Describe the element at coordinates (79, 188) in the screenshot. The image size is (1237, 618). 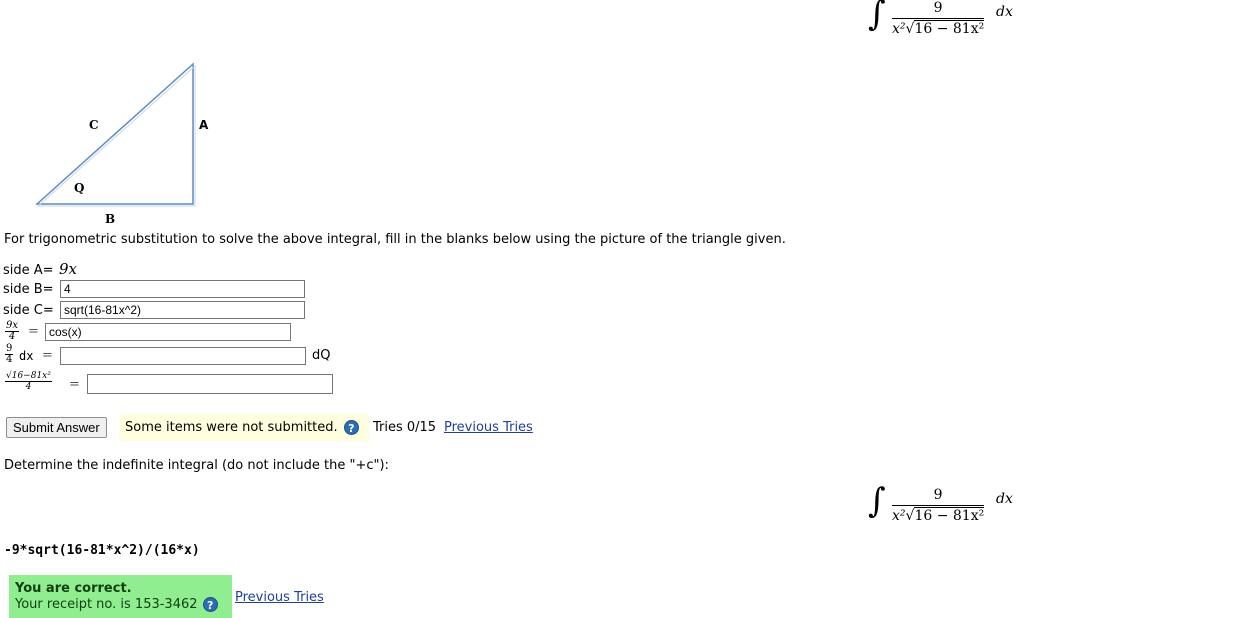
I see `triangle-label-q: Q` at that location.